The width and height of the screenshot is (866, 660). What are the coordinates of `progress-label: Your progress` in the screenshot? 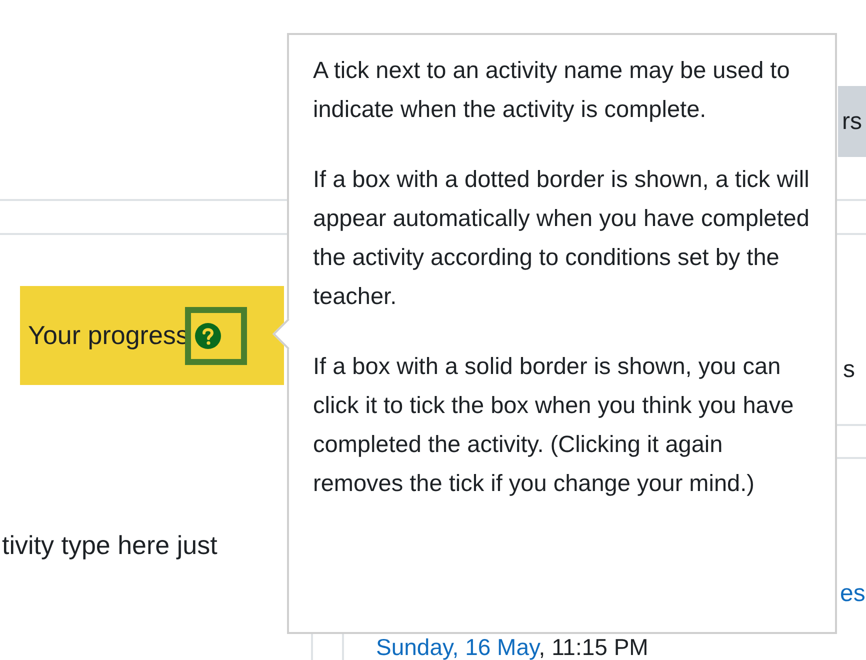 It's located at (108, 335).